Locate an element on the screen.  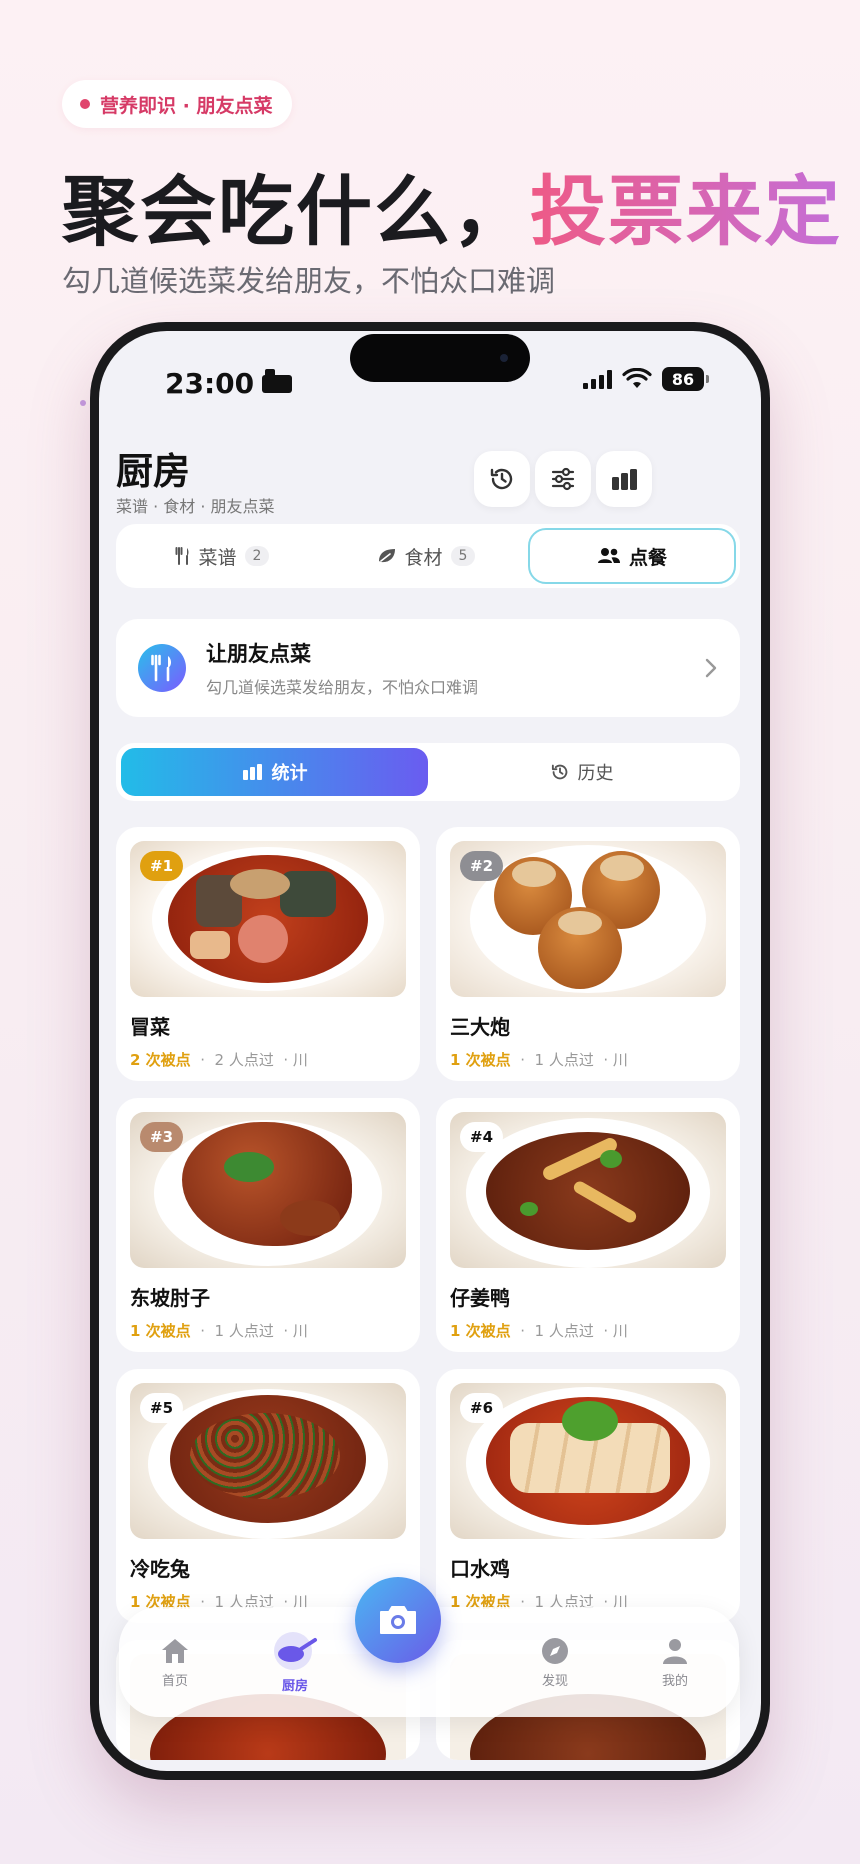
dish-photo: #4 is located at coordinates (588, 1190).